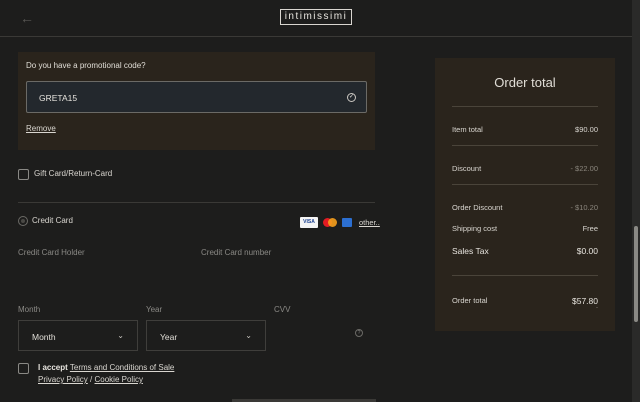 This screenshot has width=640, height=402. What do you see at coordinates (27, 18) in the screenshot?
I see `back-arrow-icon: ←` at bounding box center [27, 18].